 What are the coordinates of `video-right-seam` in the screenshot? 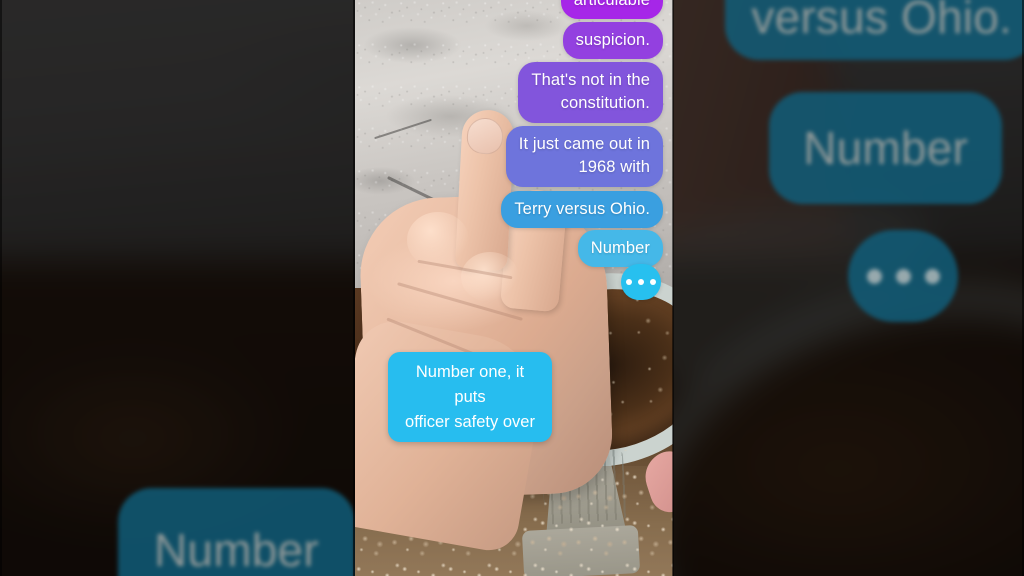 It's located at (673, 288).